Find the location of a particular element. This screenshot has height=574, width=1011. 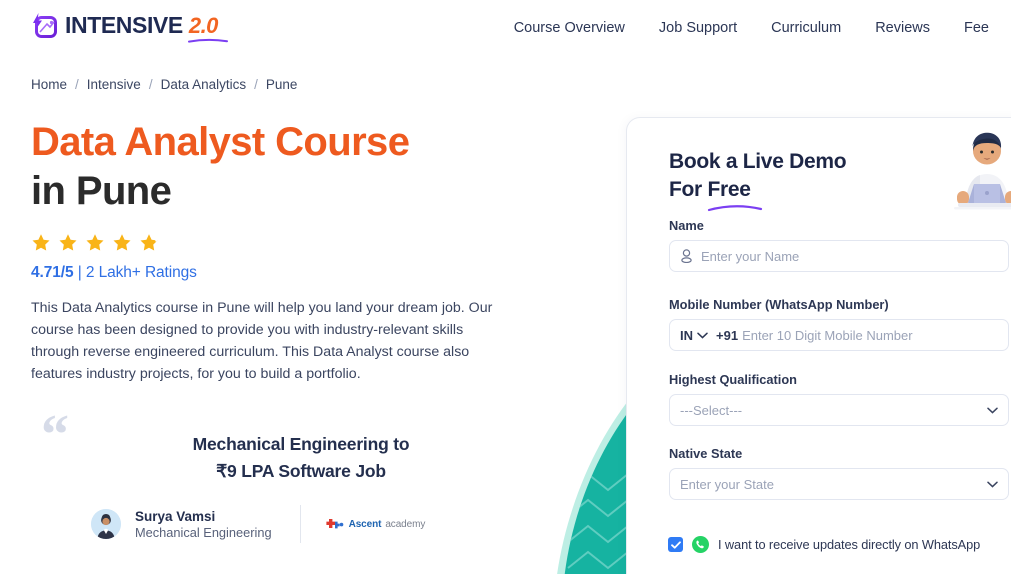

field-native-state-label: Native State is located at coordinates (706, 453).